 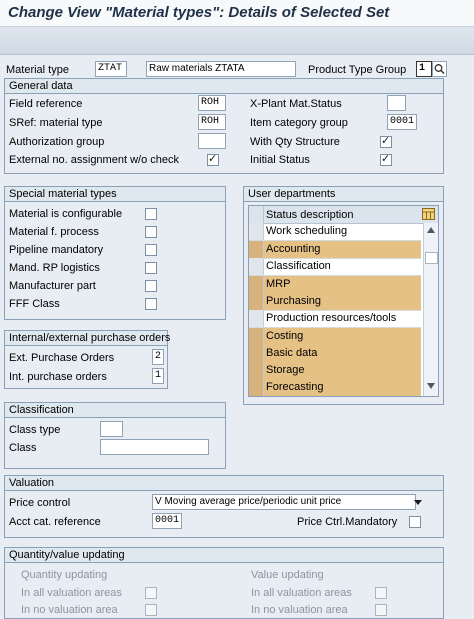 What do you see at coordinates (66, 214) in the screenshot?
I see `special-item-label: Material is configurable` at bounding box center [66, 214].